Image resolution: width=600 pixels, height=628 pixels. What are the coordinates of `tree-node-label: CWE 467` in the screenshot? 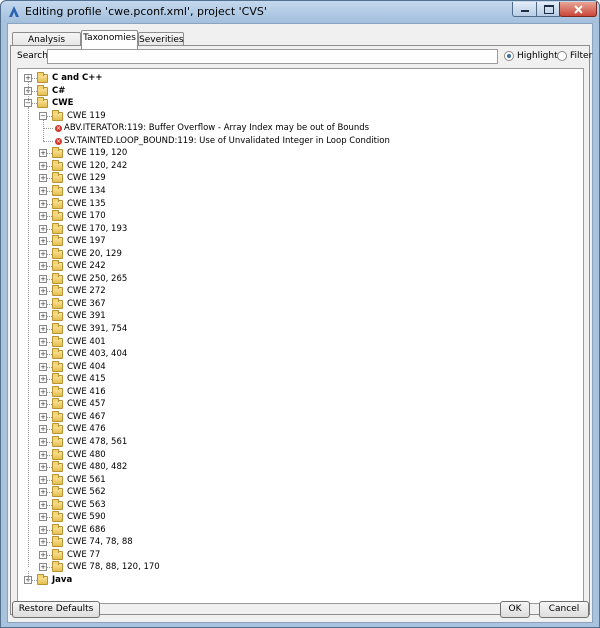 It's located at (86, 417).